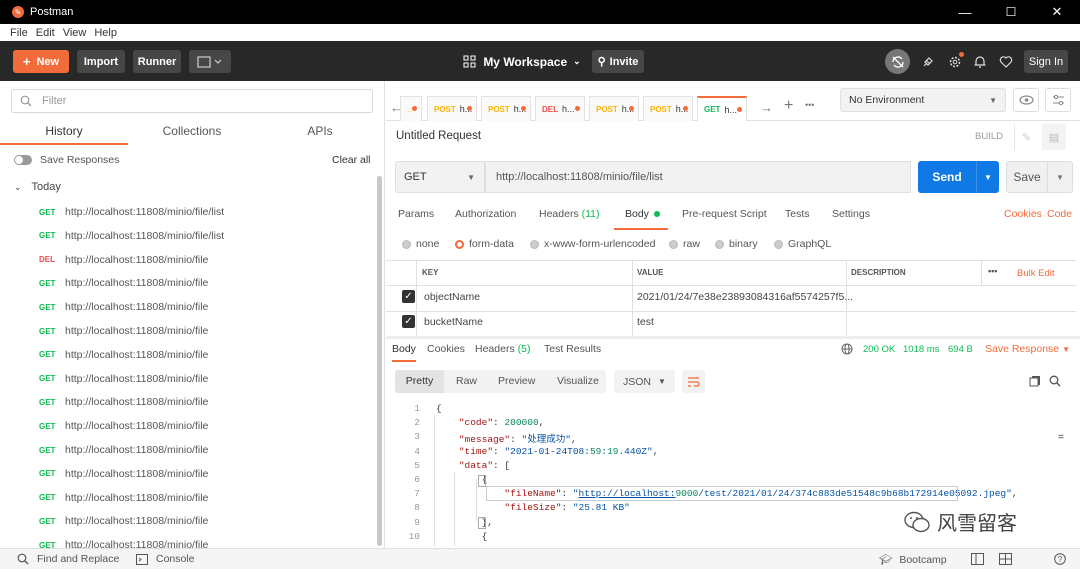 The width and height of the screenshot is (1080, 569). I want to click on tab-collections: Collections, so click(192, 133).